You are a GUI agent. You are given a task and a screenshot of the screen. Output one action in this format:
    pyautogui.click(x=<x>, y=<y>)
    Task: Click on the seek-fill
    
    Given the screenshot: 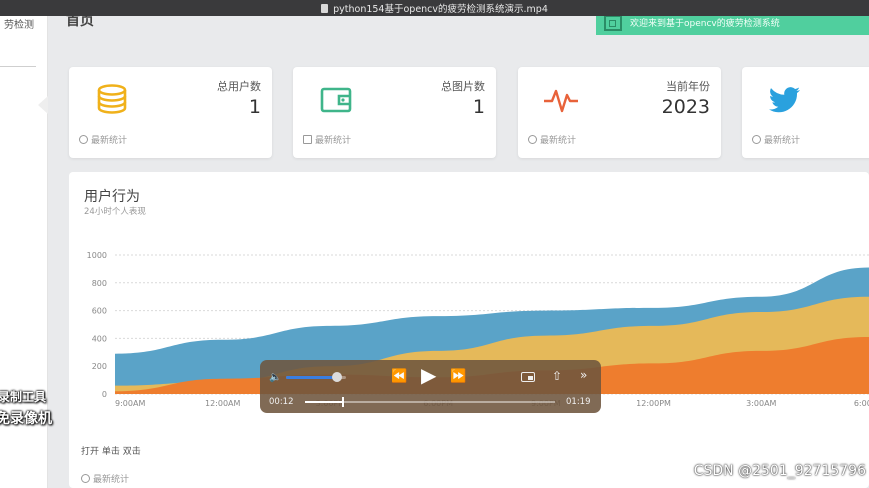 What is the action you would take?
    pyautogui.click(x=324, y=402)
    